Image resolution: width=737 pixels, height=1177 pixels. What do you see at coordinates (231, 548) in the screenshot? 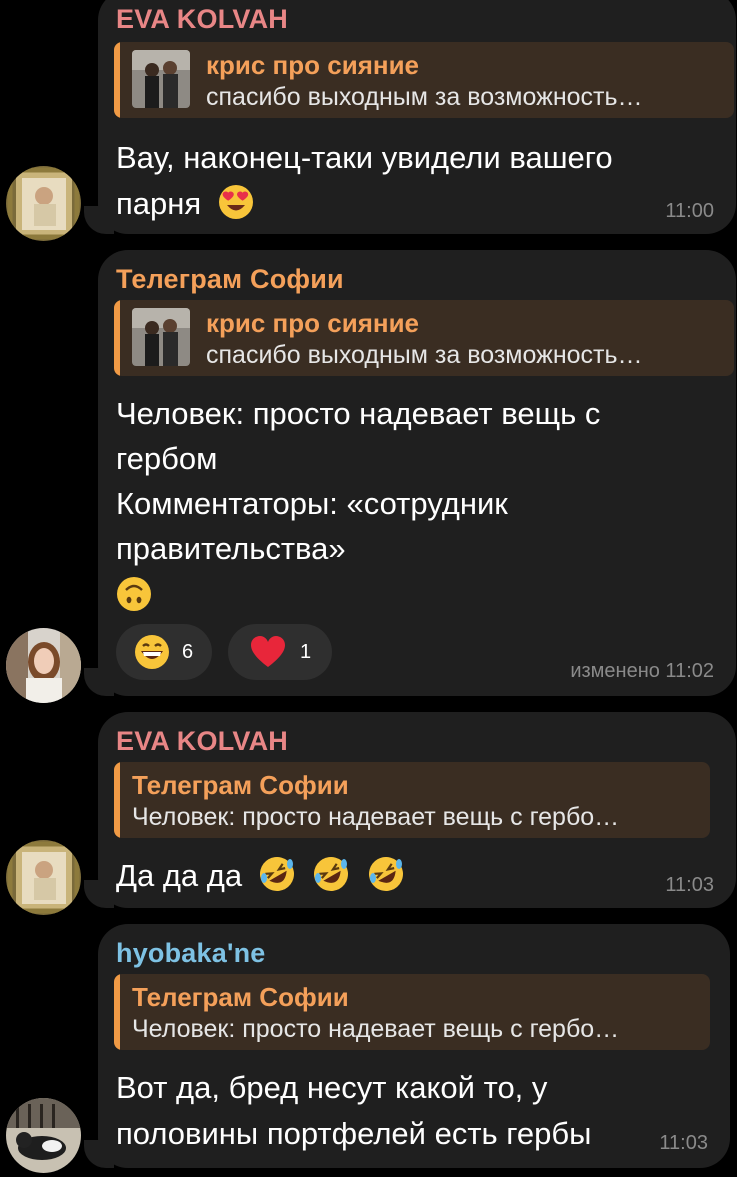
I see `message-text-line: правительства»` at bounding box center [231, 548].